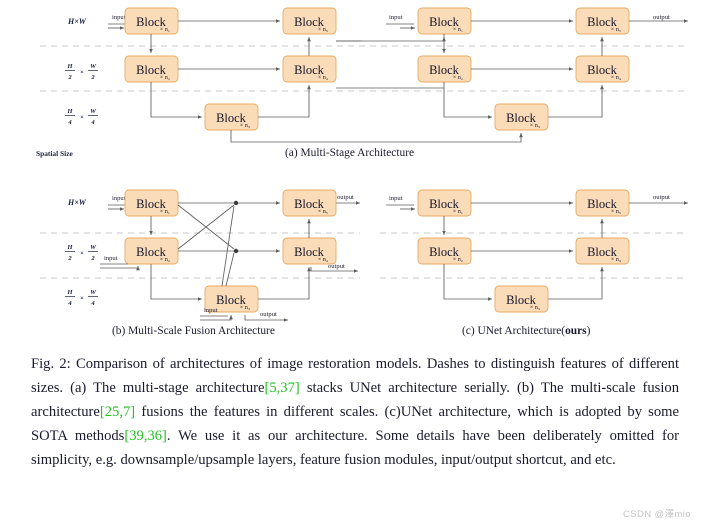 The width and height of the screenshot is (705, 528). What do you see at coordinates (576, 101) in the screenshot?
I see `edge-a8-a9` at bounding box center [576, 101].